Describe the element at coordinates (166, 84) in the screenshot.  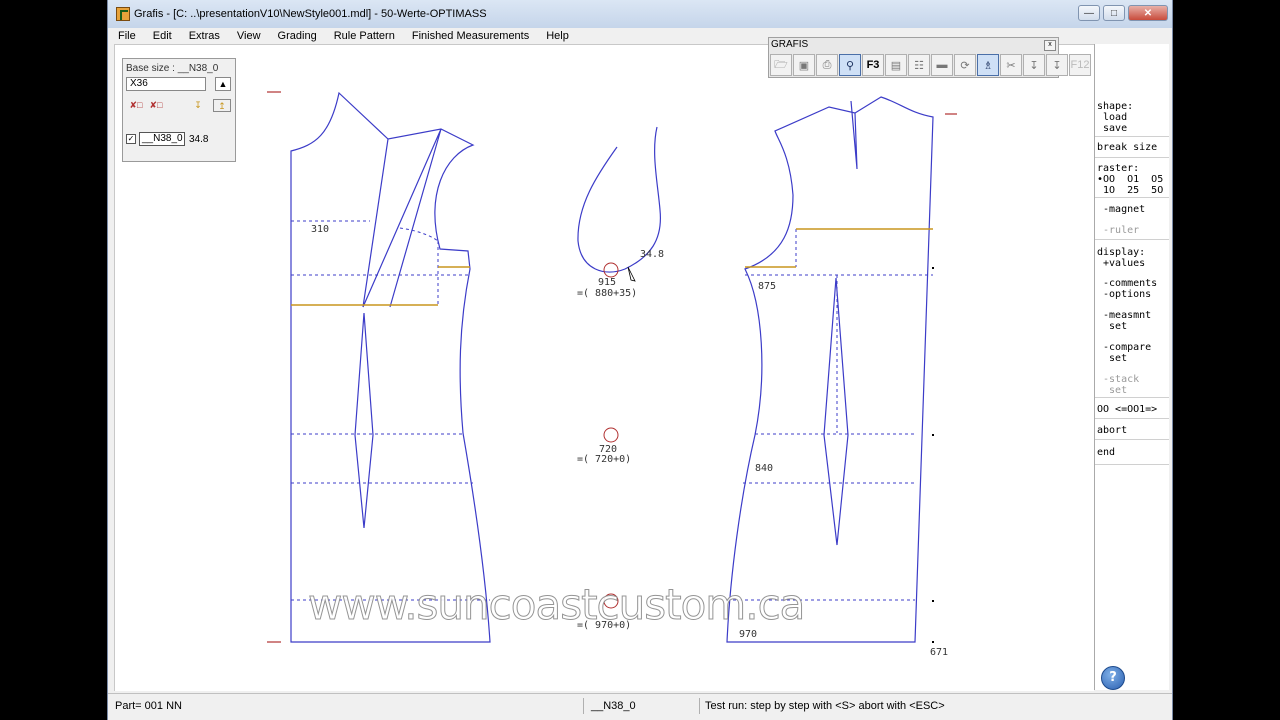
I see `size-select: X36` at that location.